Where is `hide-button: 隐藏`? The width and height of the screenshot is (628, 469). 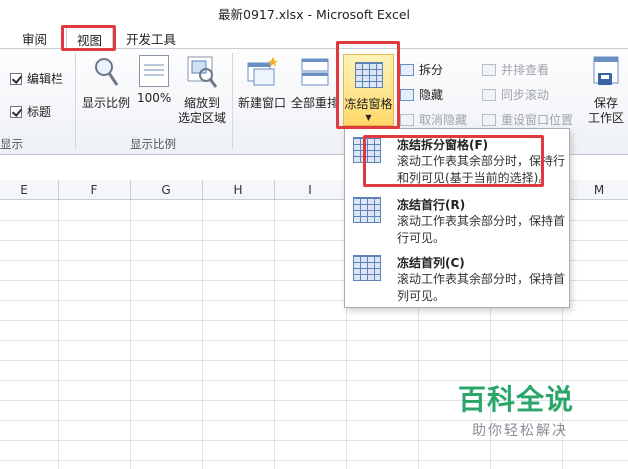 hide-button: 隐藏 is located at coordinates (421, 94).